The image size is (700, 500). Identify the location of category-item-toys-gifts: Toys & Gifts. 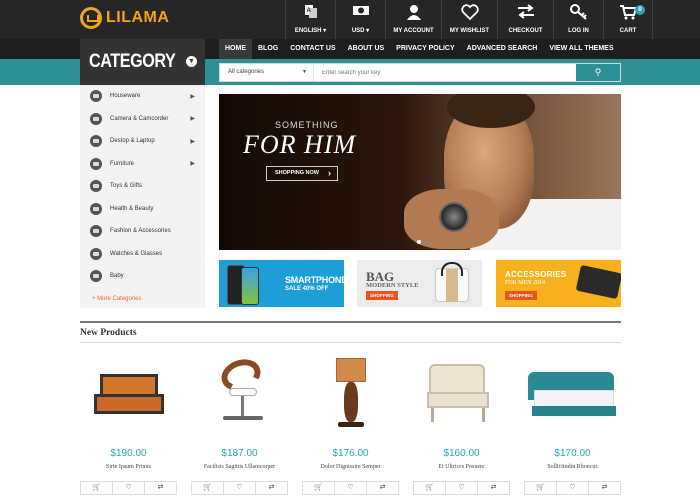
(142, 186).